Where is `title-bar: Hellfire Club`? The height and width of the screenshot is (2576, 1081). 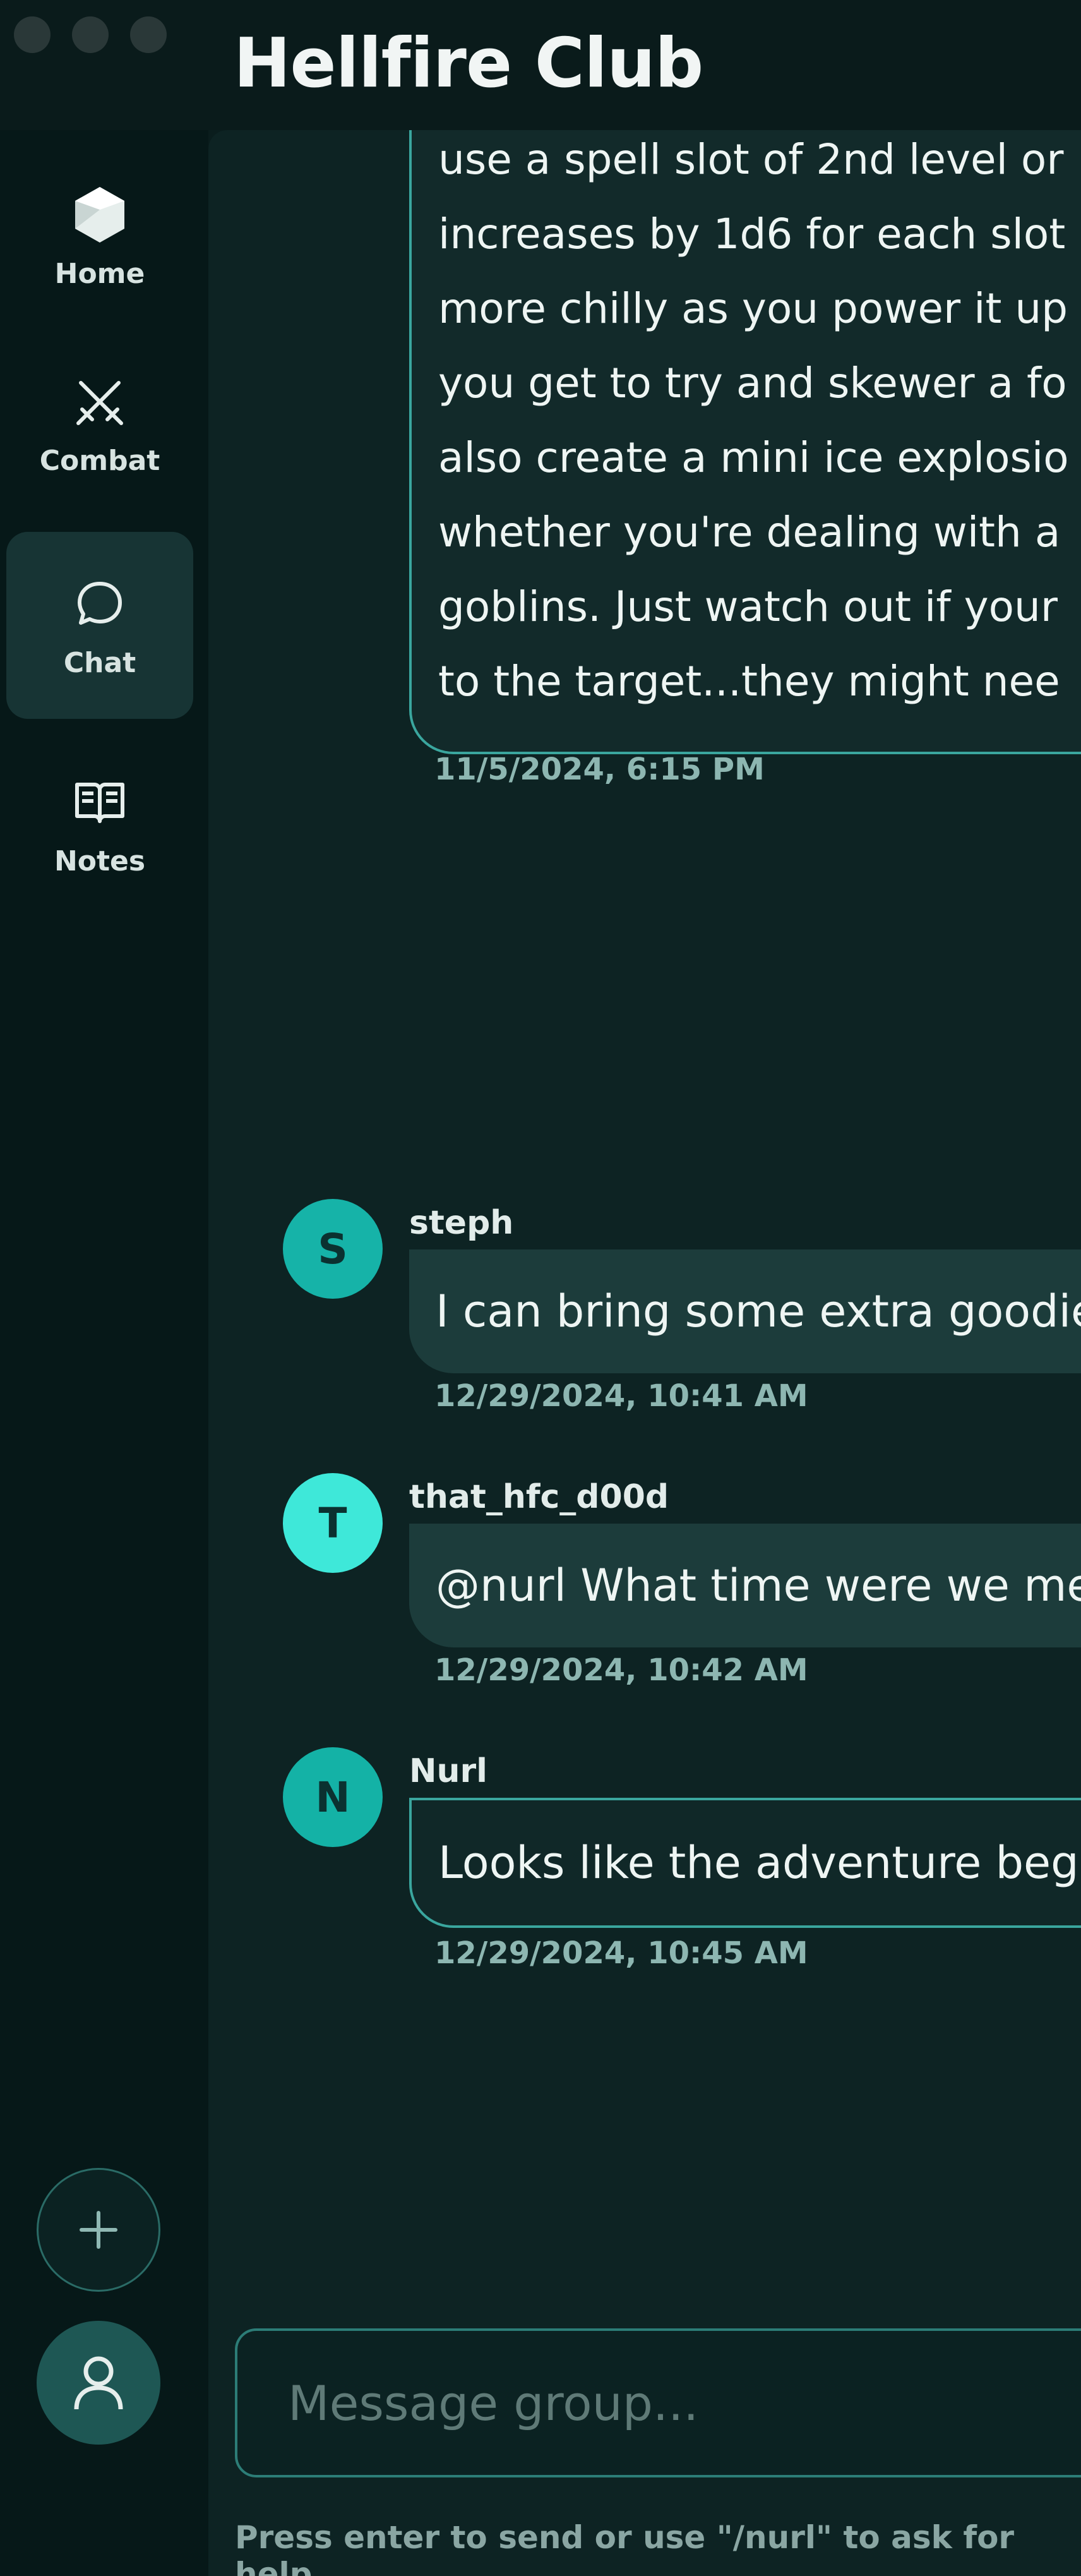
title-bar: Hellfire Club is located at coordinates (540, 65).